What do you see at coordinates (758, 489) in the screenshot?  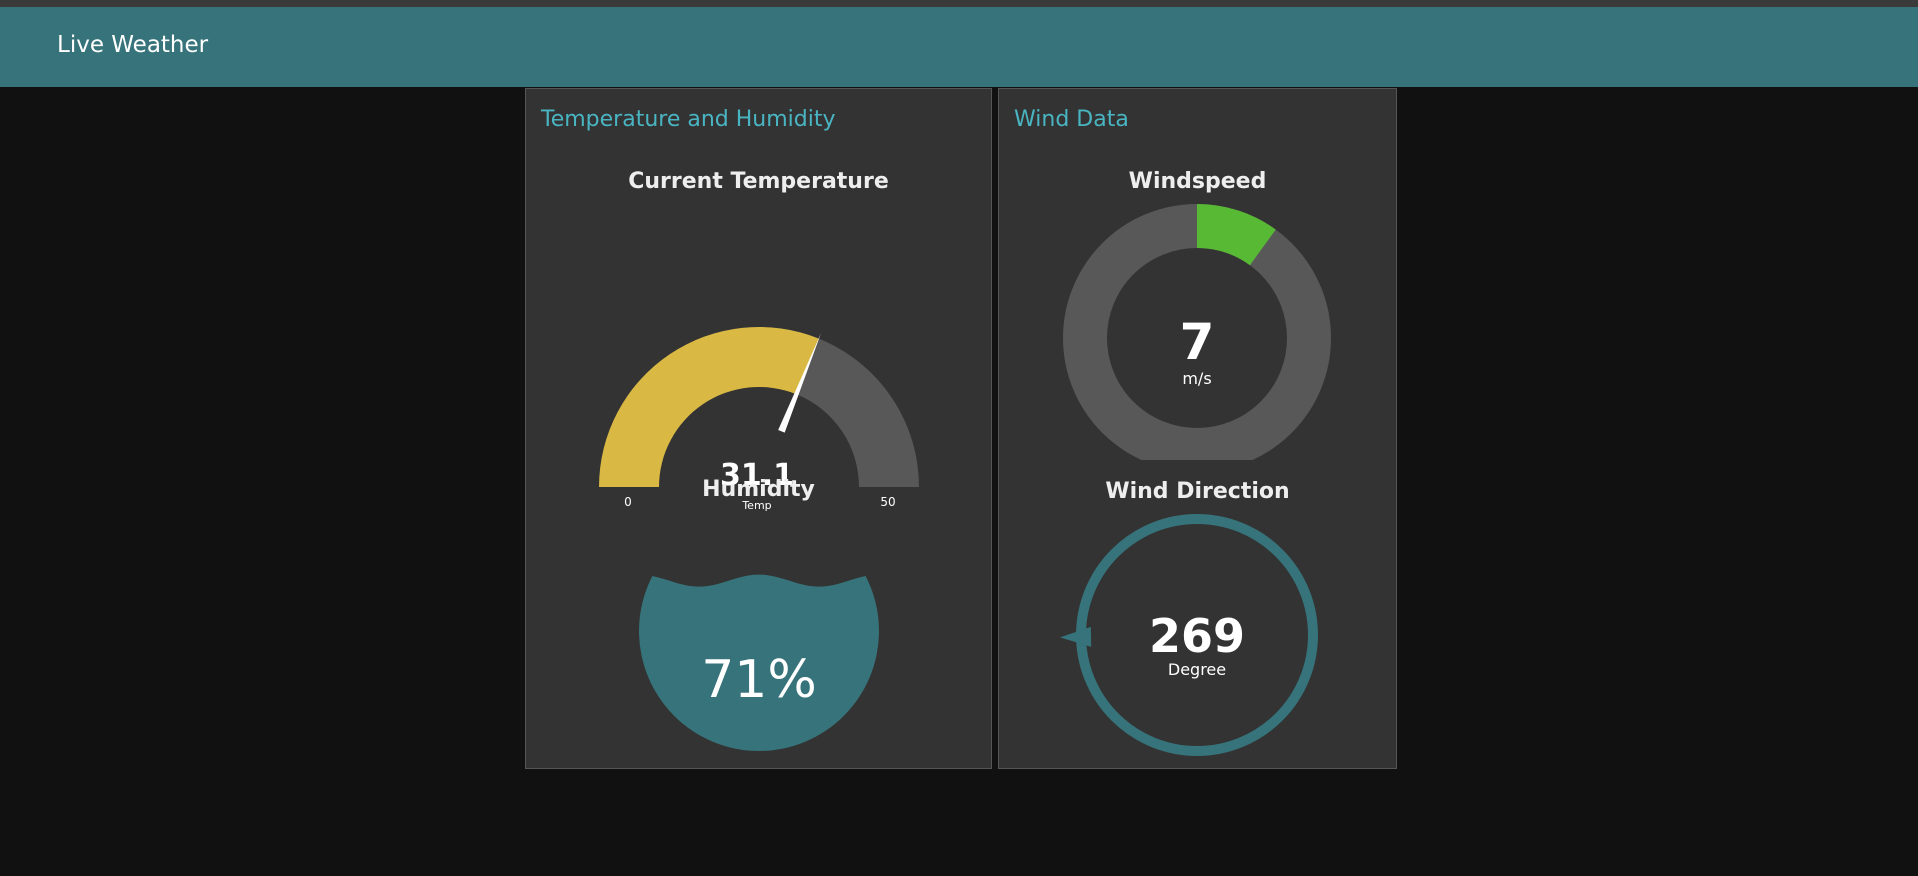 I see `humidity-label: Humidity` at bounding box center [758, 489].